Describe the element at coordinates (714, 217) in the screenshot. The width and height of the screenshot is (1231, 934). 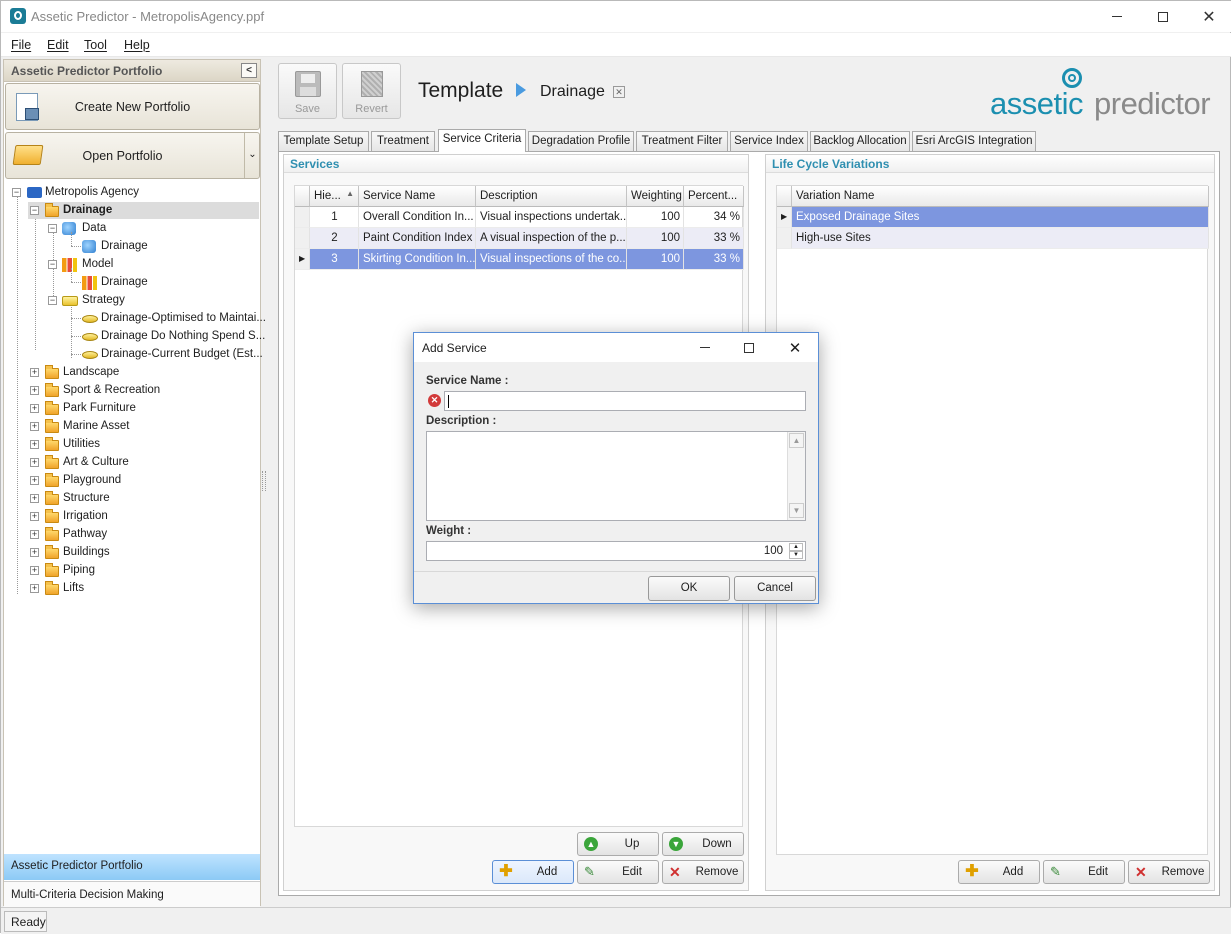
I see `table-cell: 34 %` at that location.